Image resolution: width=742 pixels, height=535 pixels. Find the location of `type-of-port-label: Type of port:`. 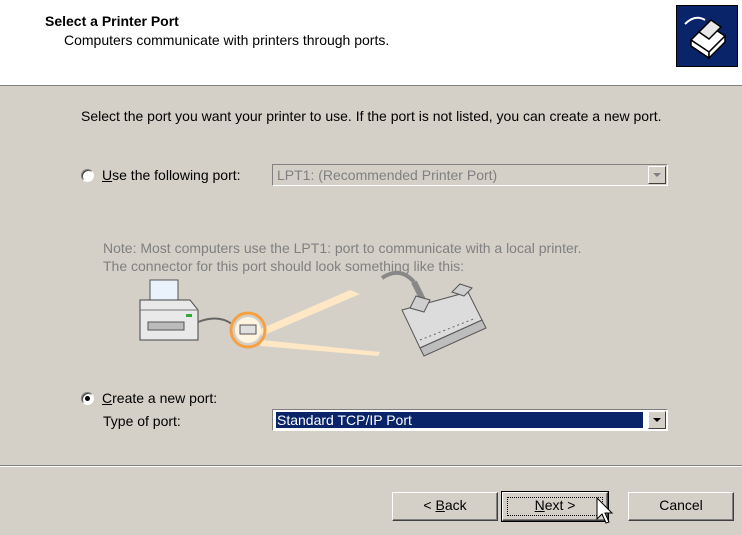

type-of-port-label: Type of port: is located at coordinates (142, 421).